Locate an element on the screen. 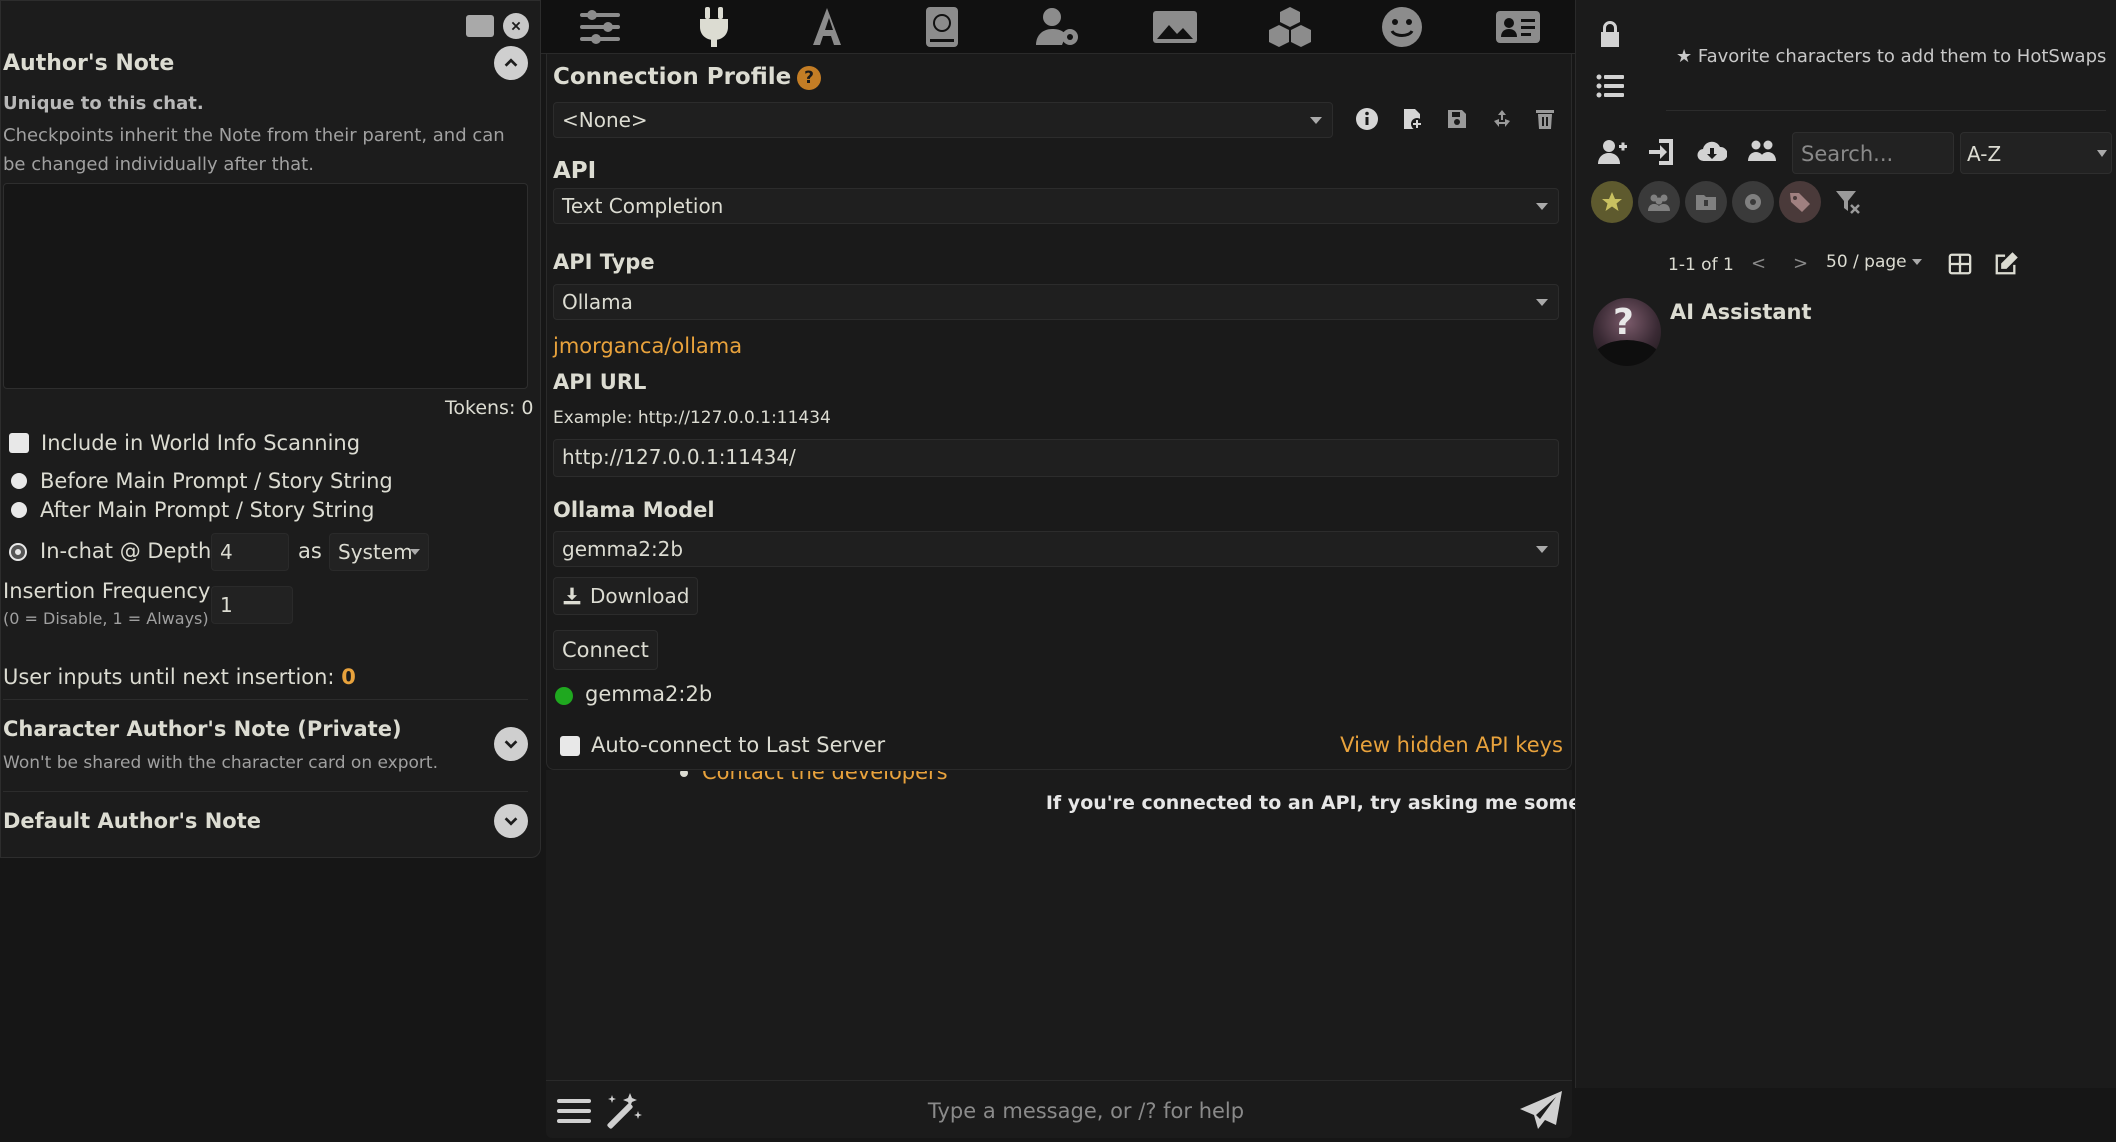 This screenshot has width=2116, height=1142. ollama-model-select: gemma2:2b is located at coordinates (1056, 549).